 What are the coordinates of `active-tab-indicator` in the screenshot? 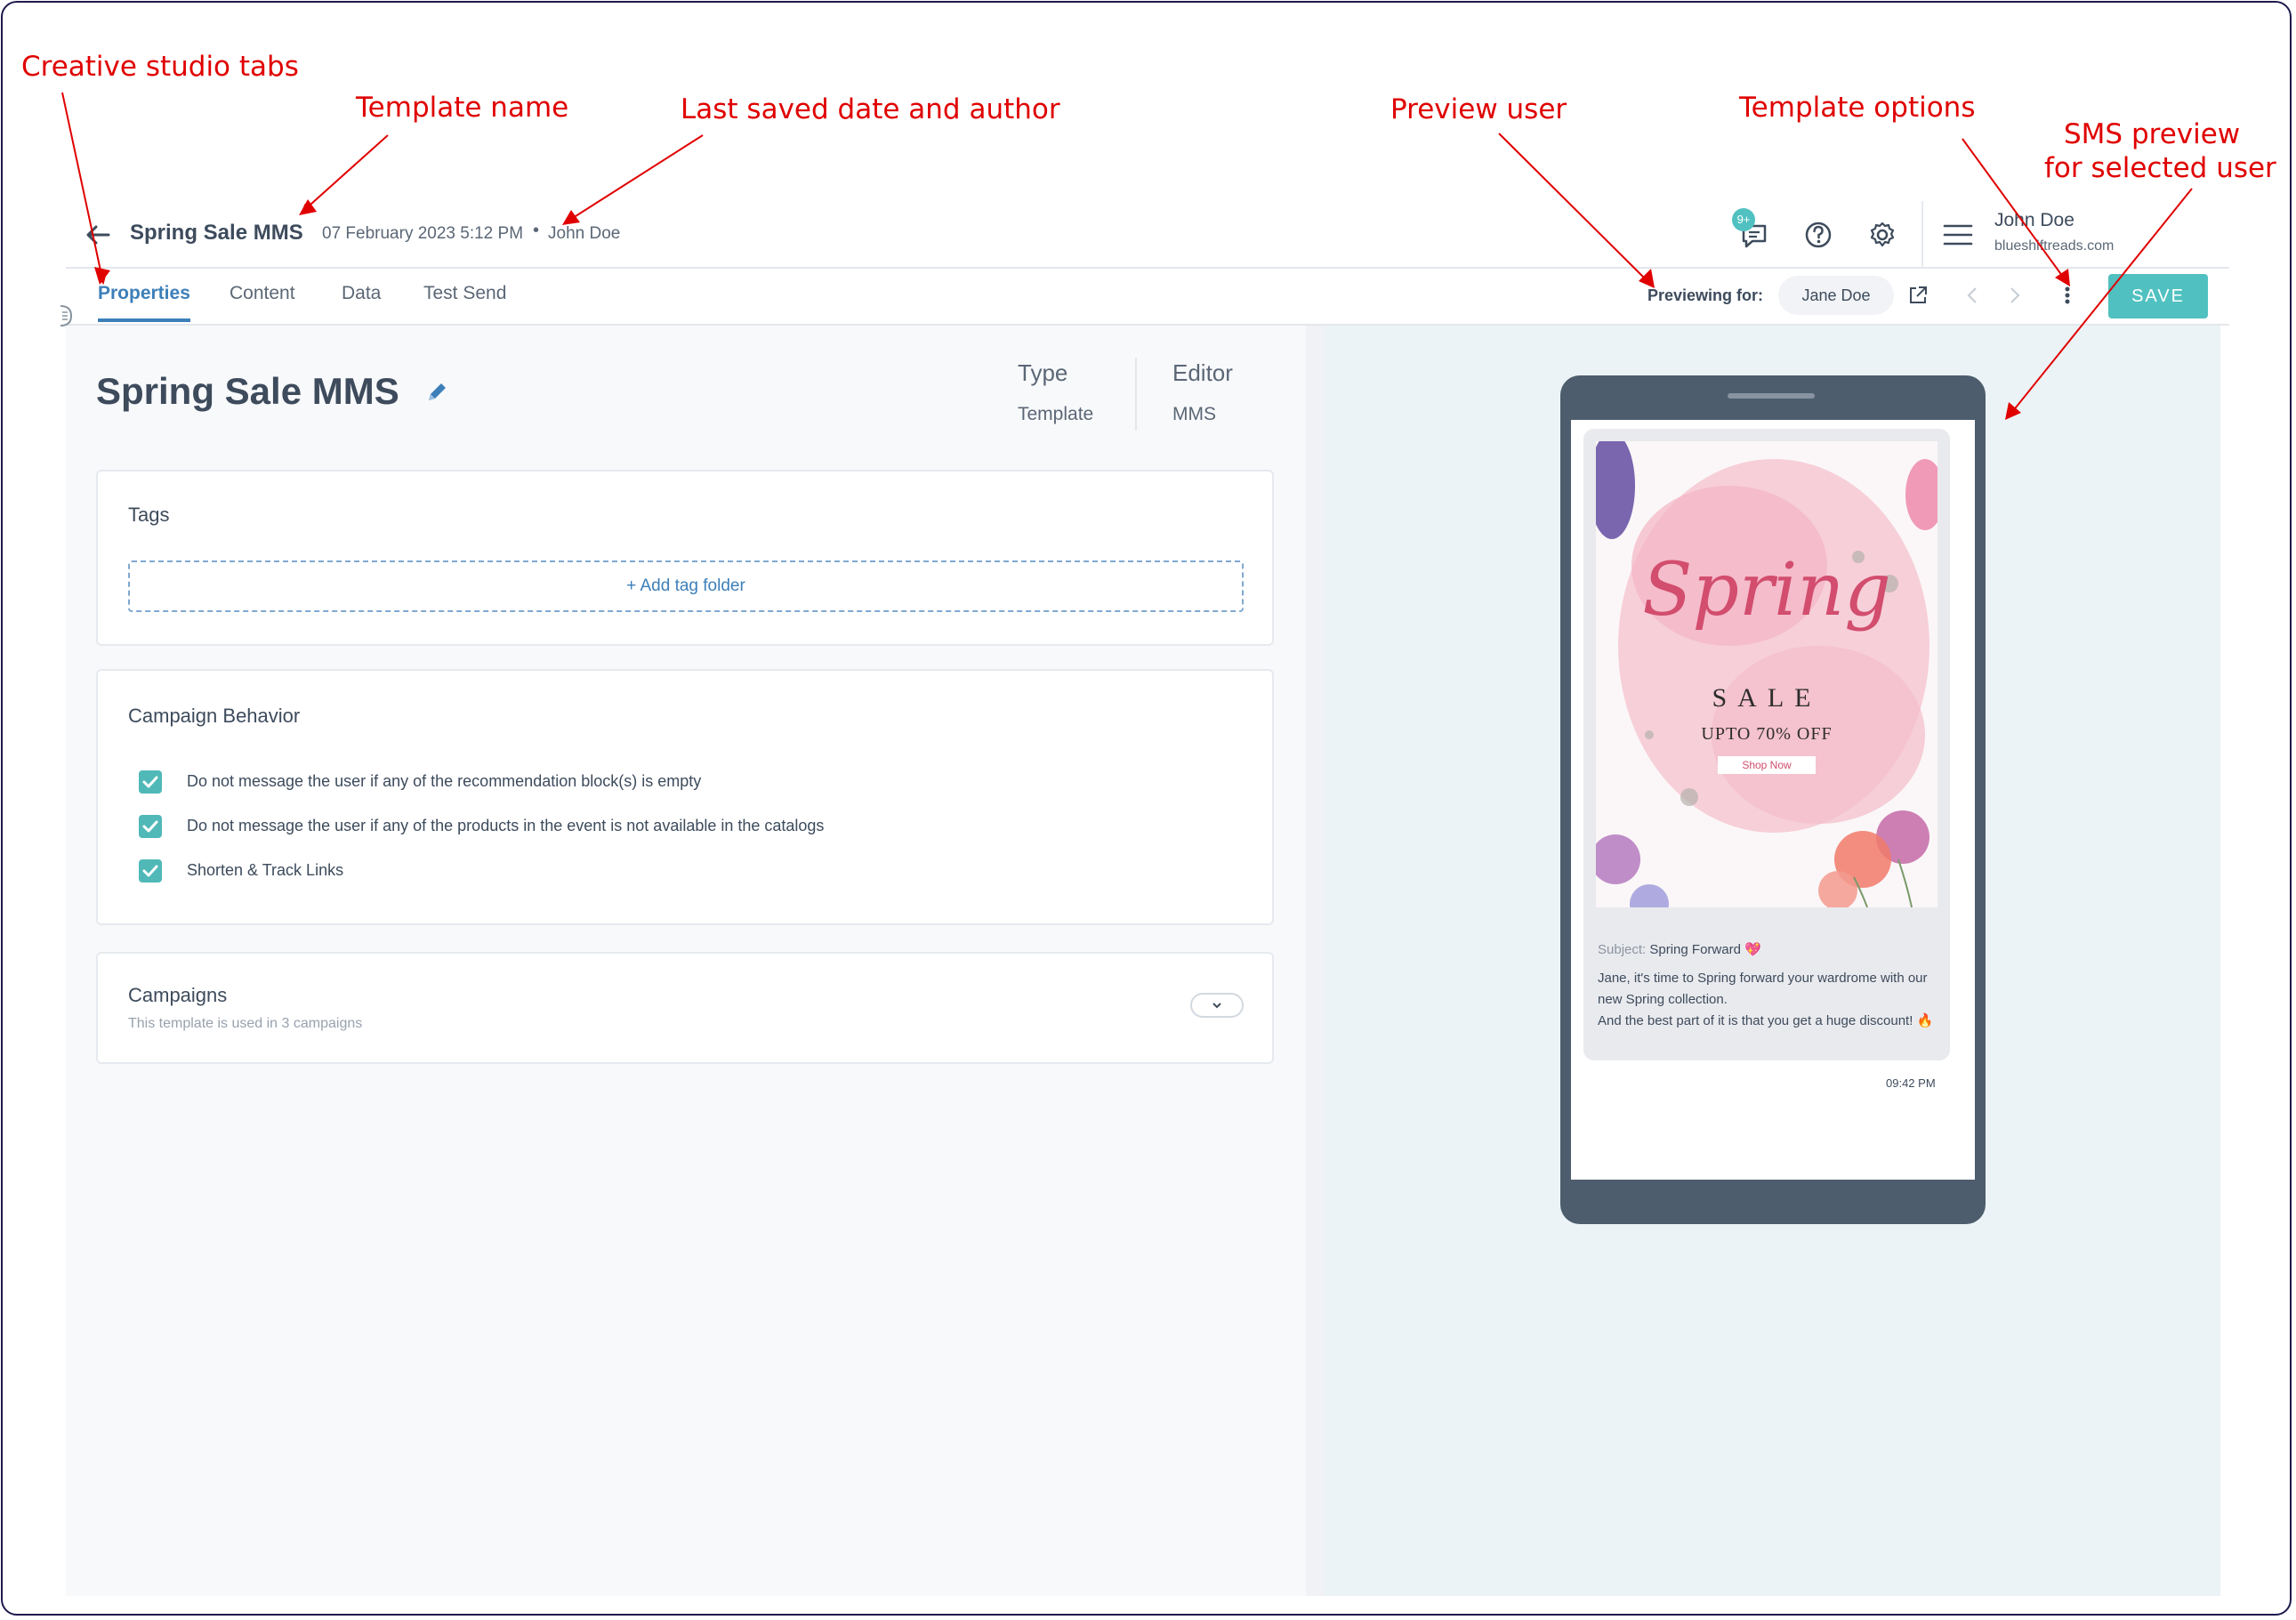 It's located at (144, 320).